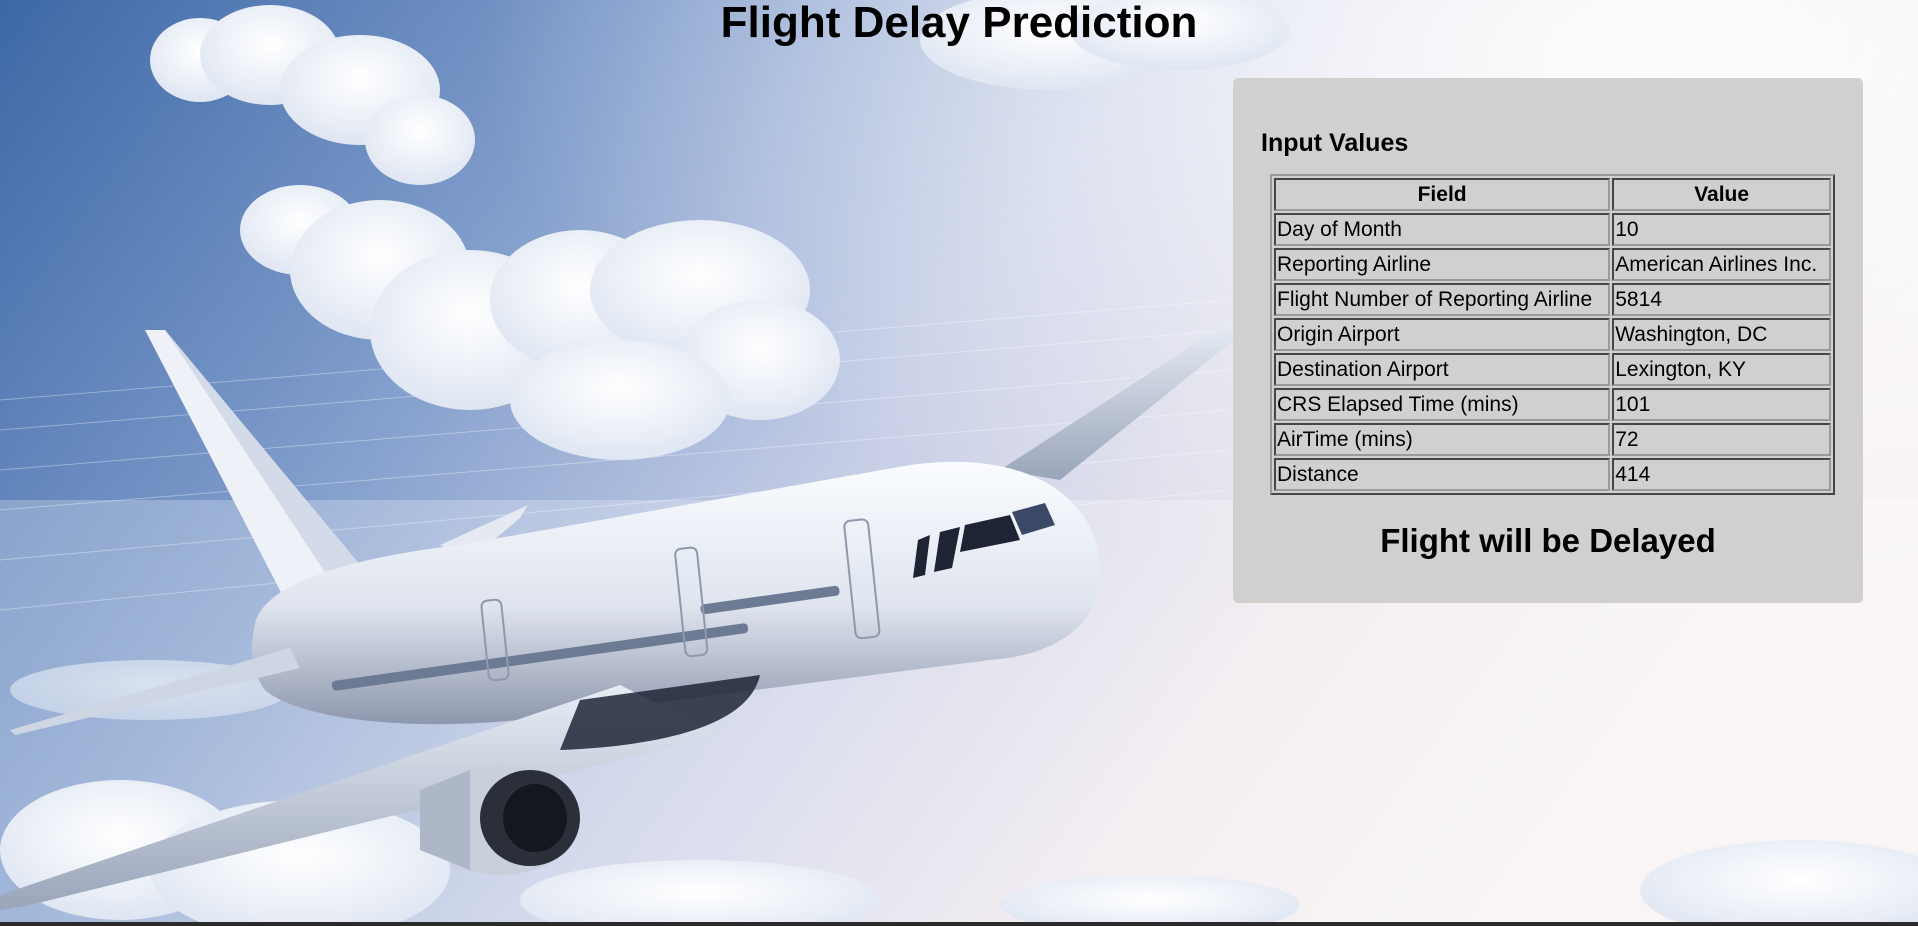 This screenshot has height=926, width=1918. What do you see at coordinates (1548, 540) in the screenshot?
I see `prediction-result: Flight will be Delayed` at bounding box center [1548, 540].